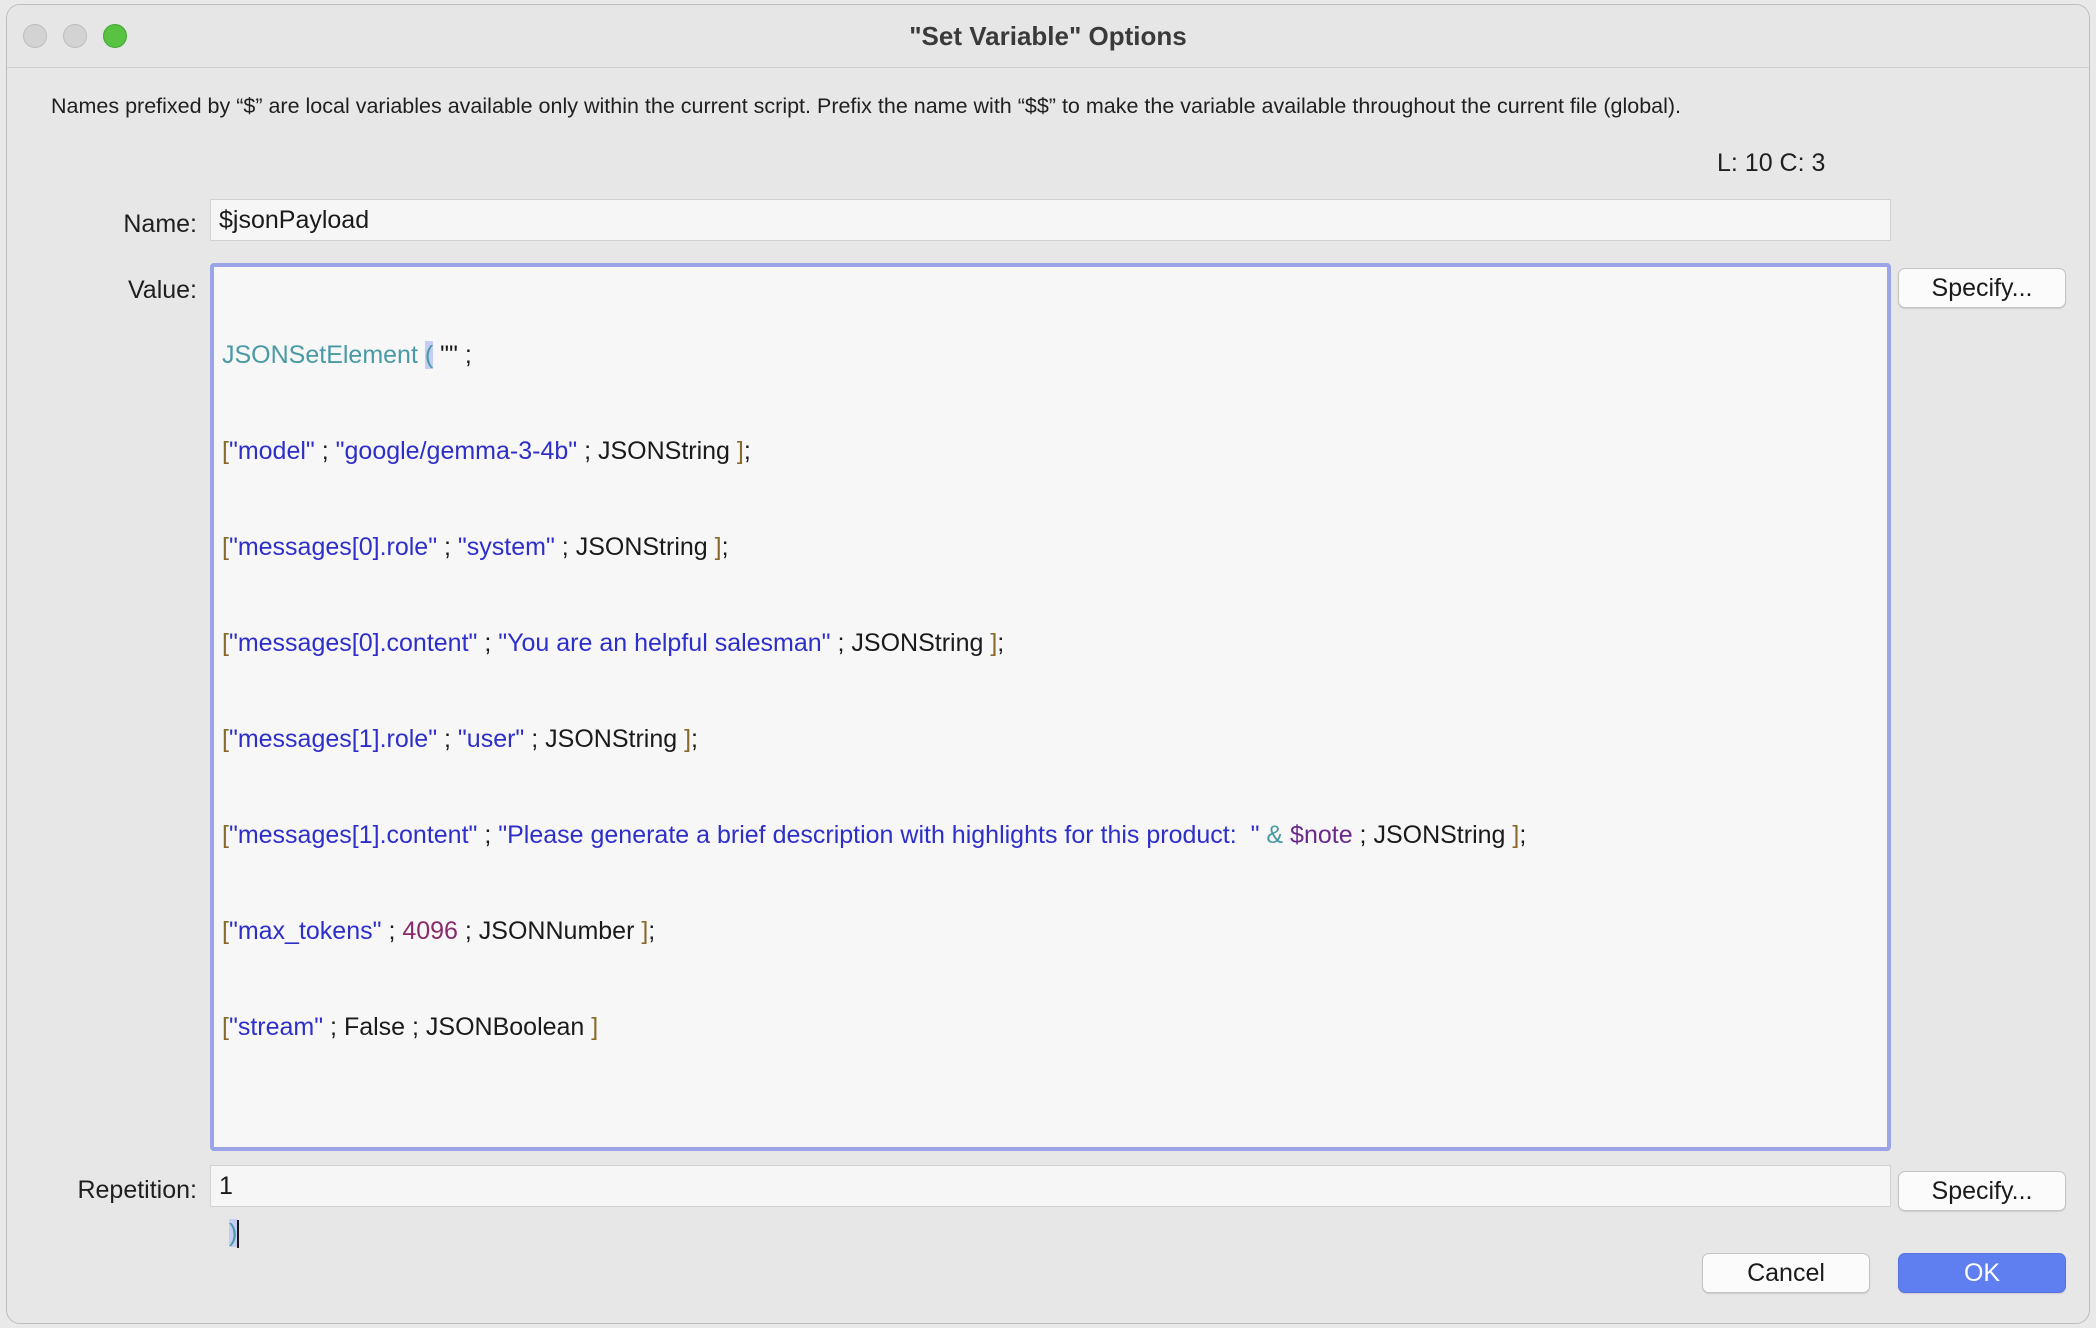  Describe the element at coordinates (238, 1234) in the screenshot. I see `text-caret` at that location.